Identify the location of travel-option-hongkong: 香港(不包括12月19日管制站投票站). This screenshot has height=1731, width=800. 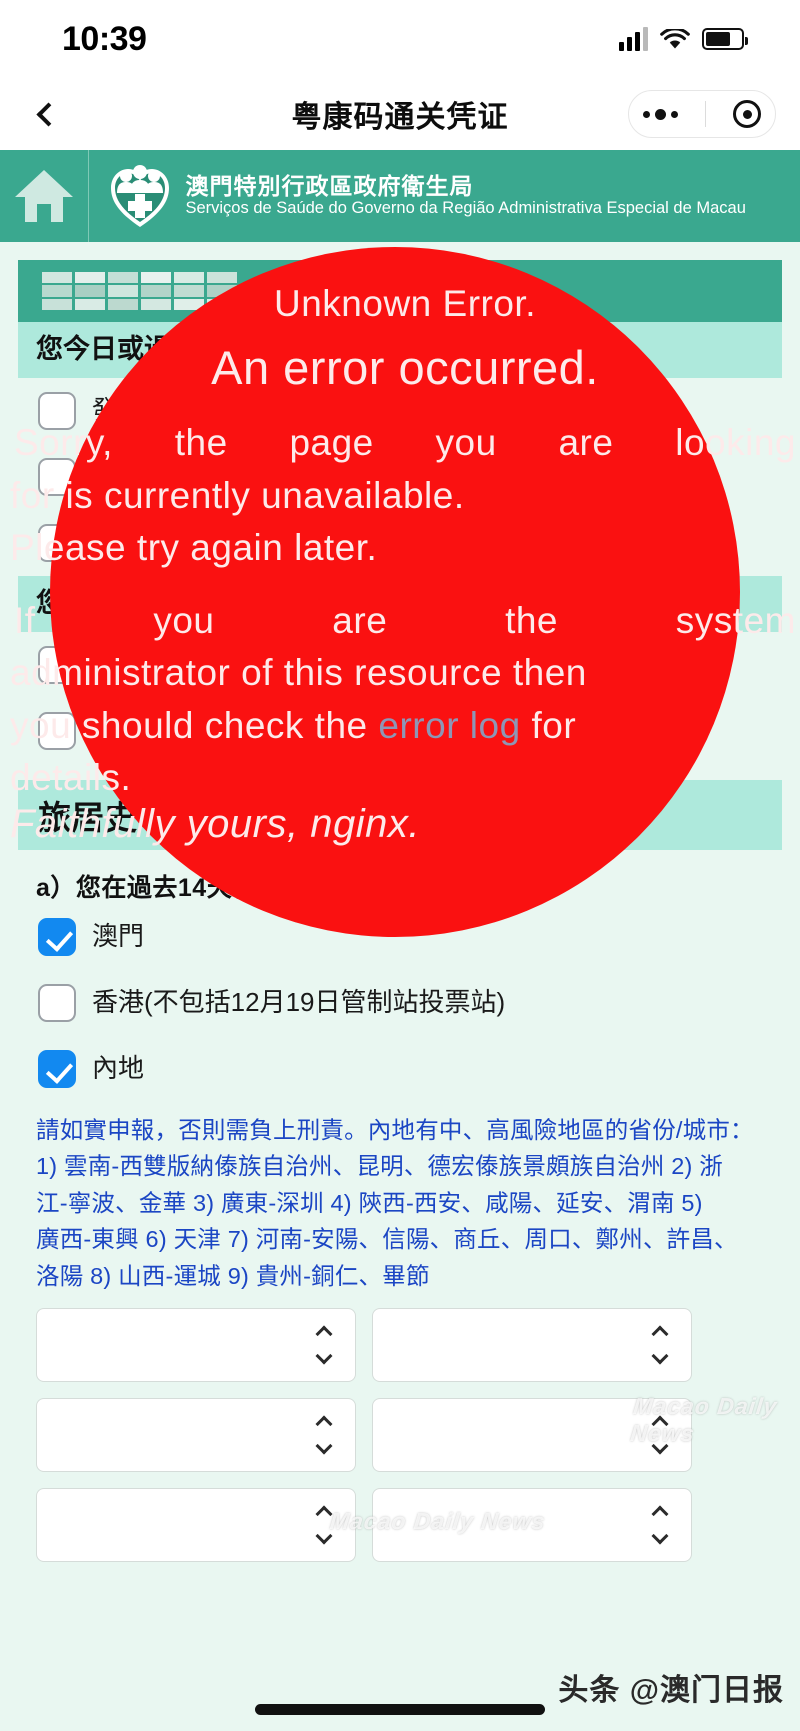
(400, 1003).